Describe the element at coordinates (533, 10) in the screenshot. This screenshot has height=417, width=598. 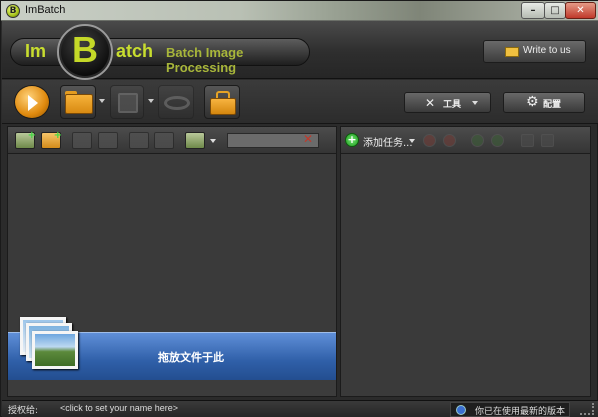
I see `minimize-button: –` at that location.